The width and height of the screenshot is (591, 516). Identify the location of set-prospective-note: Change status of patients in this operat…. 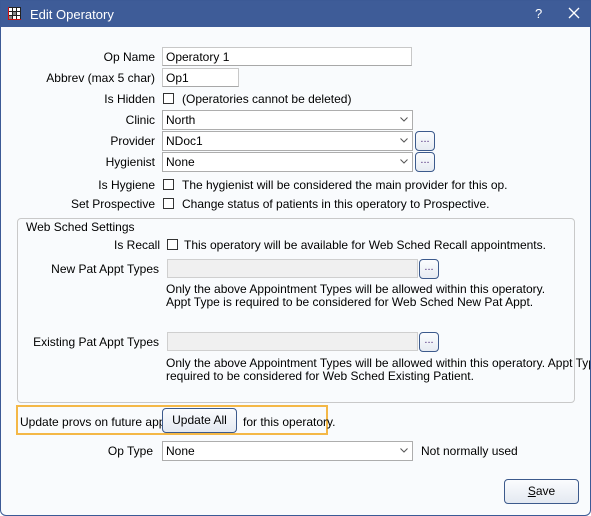
(336, 204).